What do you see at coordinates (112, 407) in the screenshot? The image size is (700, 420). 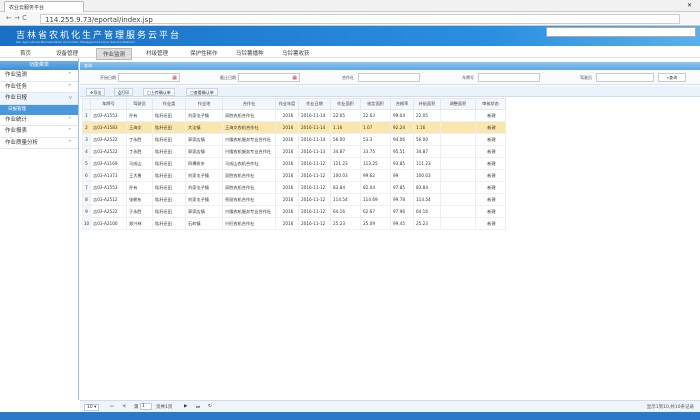 I see `first-page-icon: ⏮` at bounding box center [112, 407].